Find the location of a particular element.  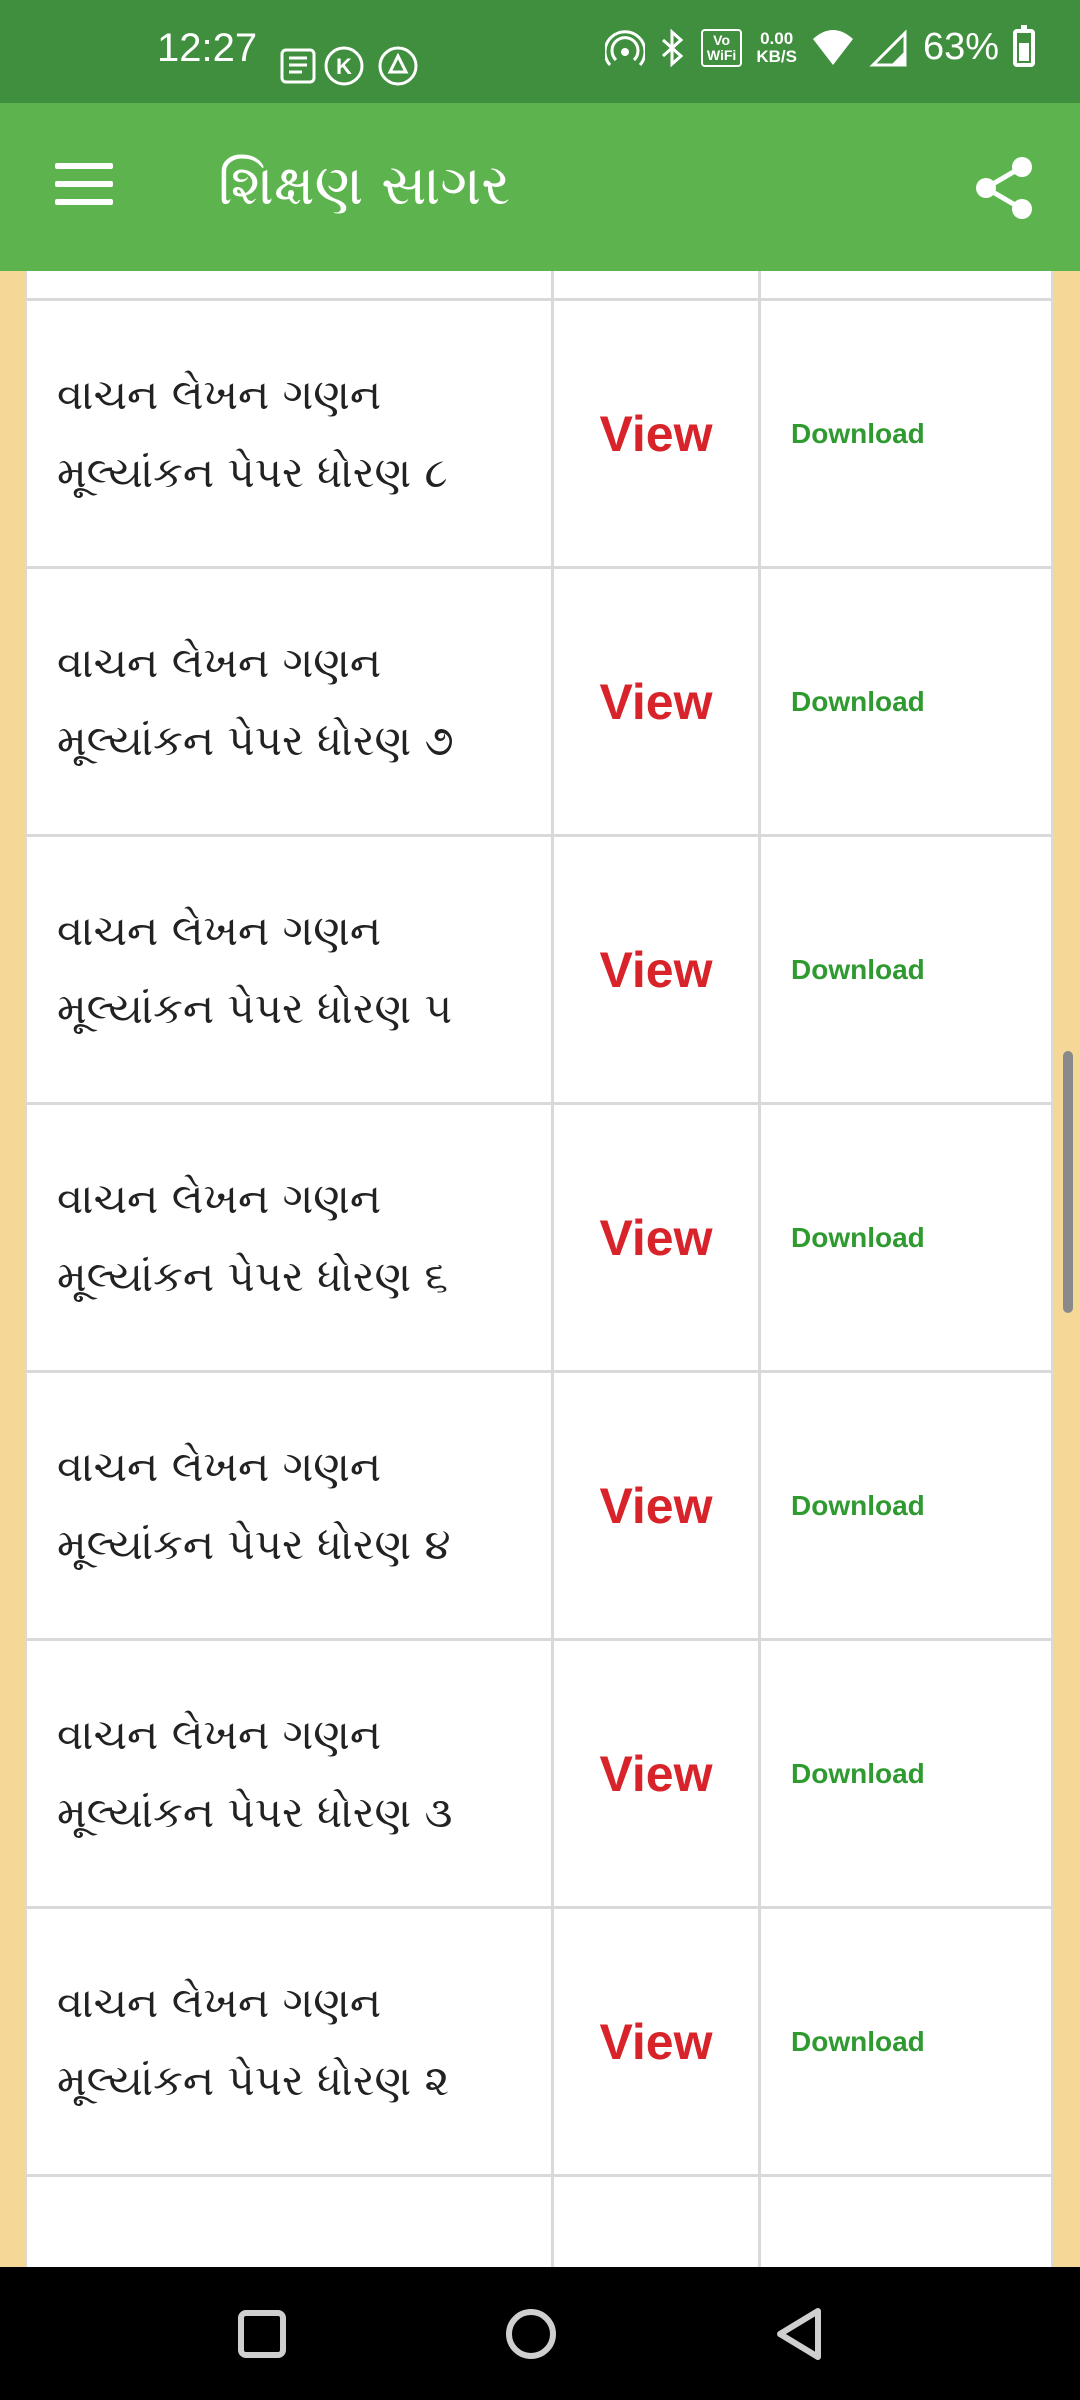

wifi-icon is located at coordinates (832, 47).